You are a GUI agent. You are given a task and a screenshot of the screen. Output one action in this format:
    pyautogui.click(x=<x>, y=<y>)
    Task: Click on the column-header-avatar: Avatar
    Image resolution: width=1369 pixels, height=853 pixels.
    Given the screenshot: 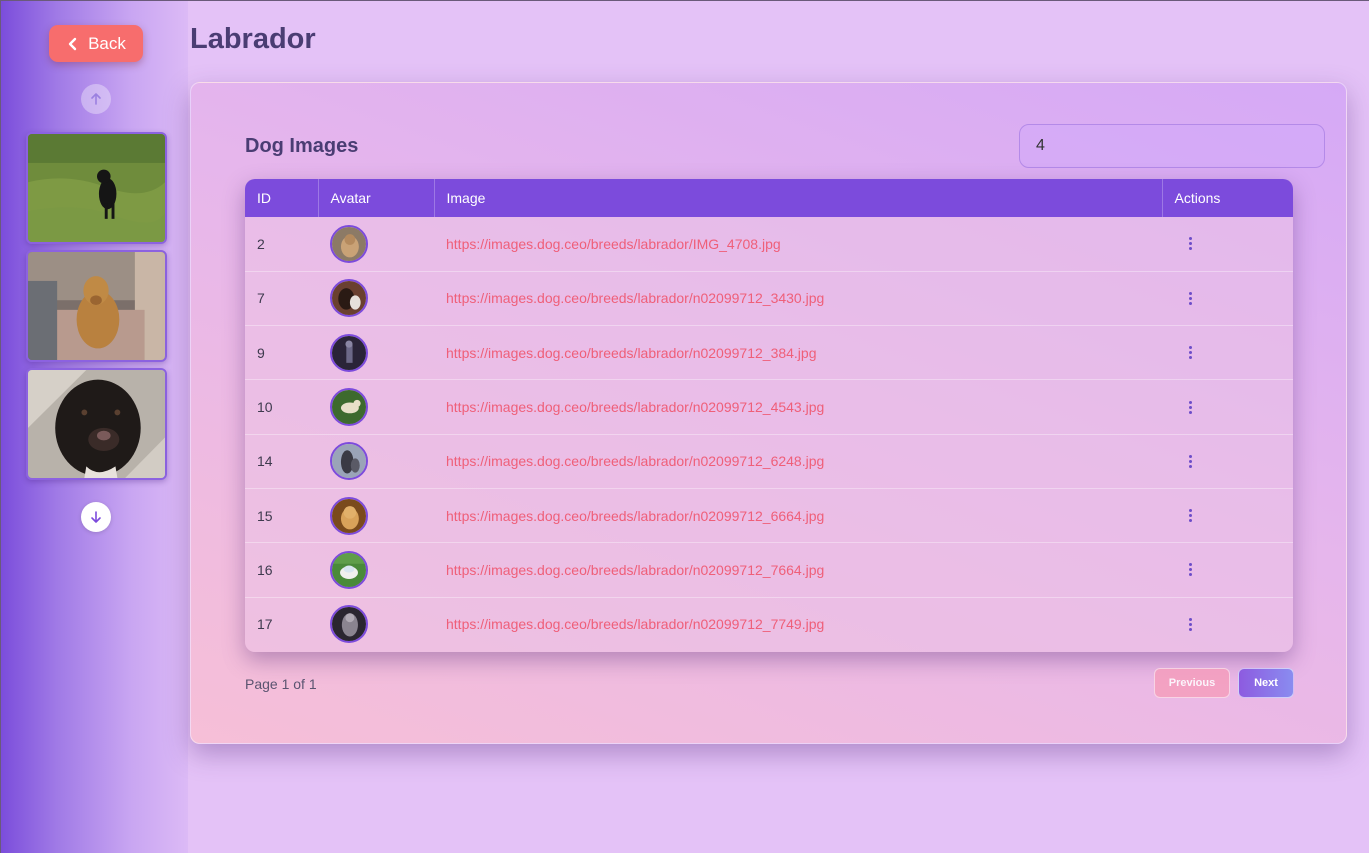 What is the action you would take?
    pyautogui.click(x=376, y=198)
    